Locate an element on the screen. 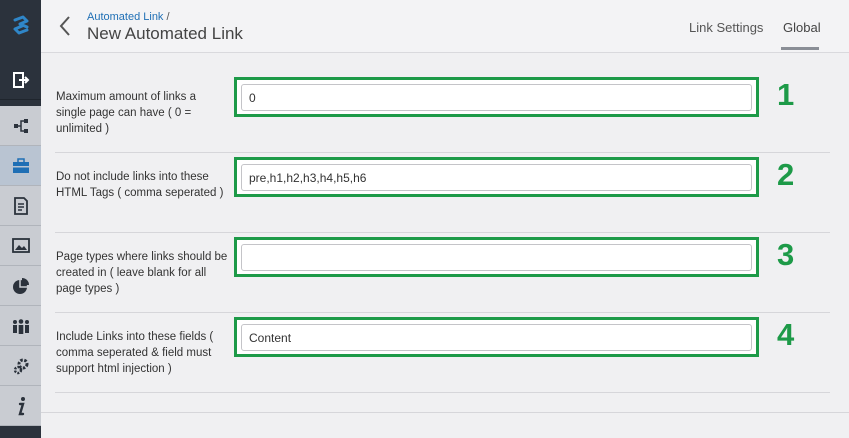 The height and width of the screenshot is (438, 849). include-fields-input is located at coordinates (496, 337).